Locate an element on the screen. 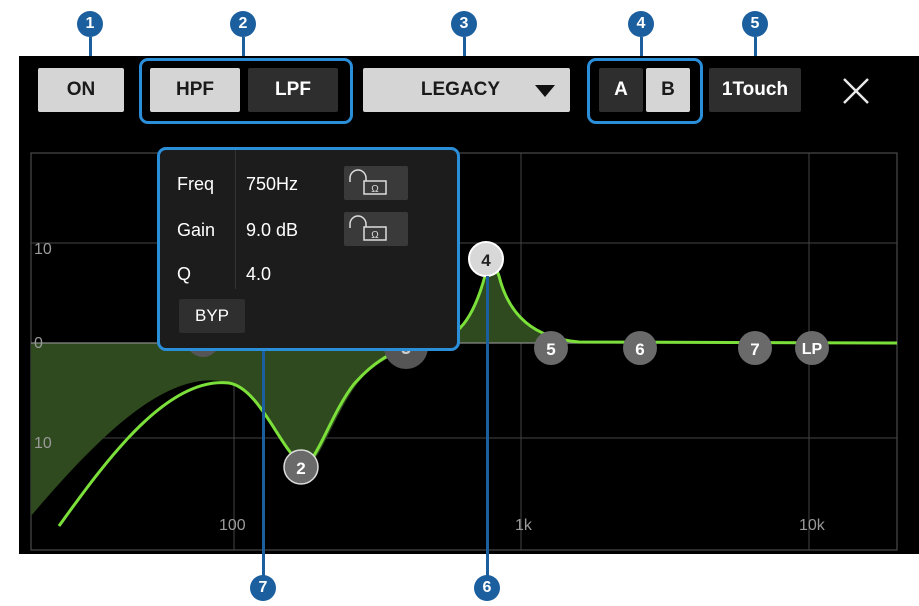  eq-fill-lower is located at coordinates (225, 429).